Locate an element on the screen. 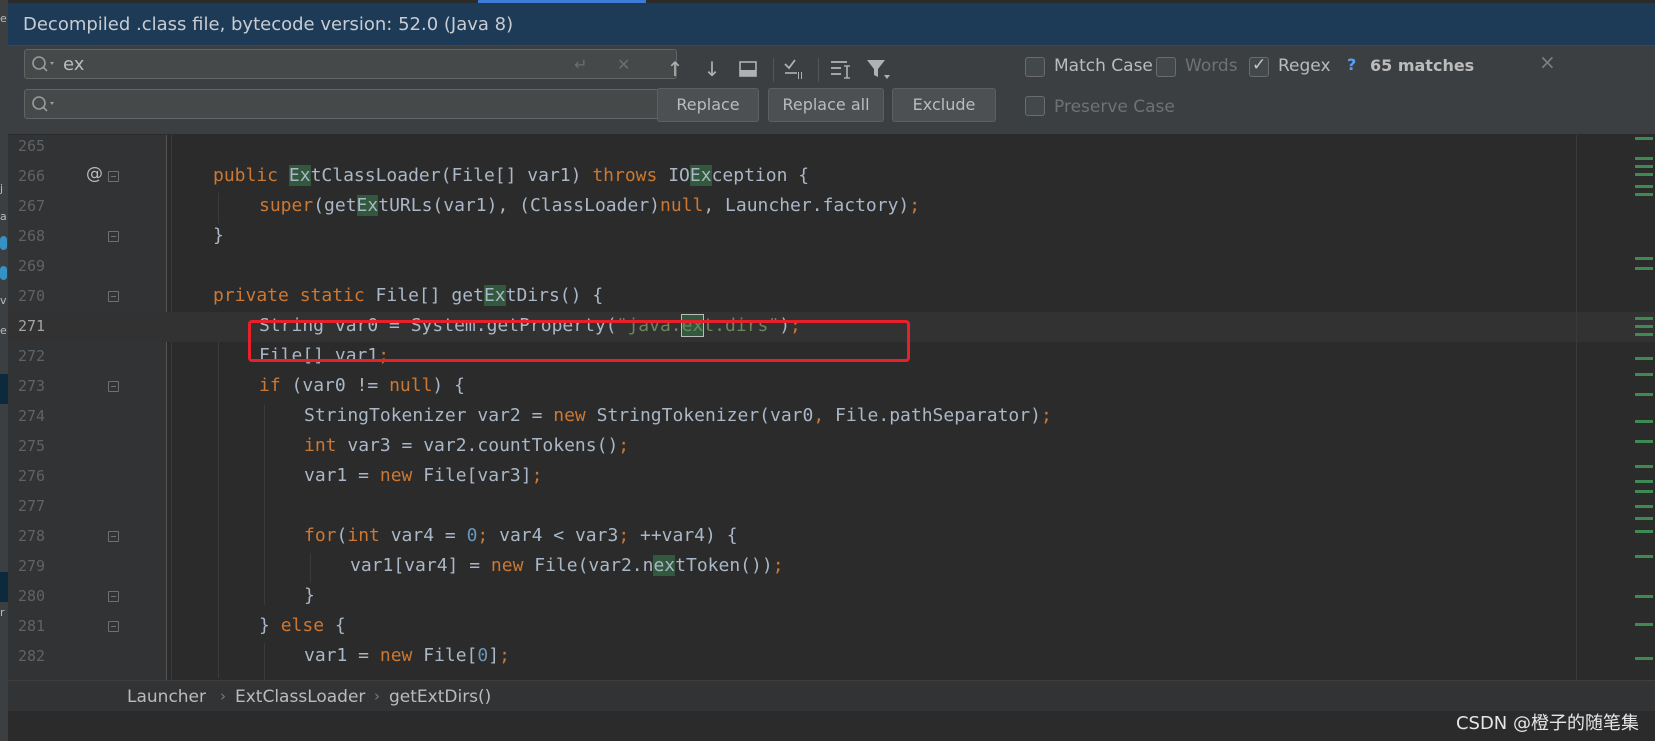 This screenshot has width=1655, height=741. line-number: 265 is located at coordinates (32, 146).